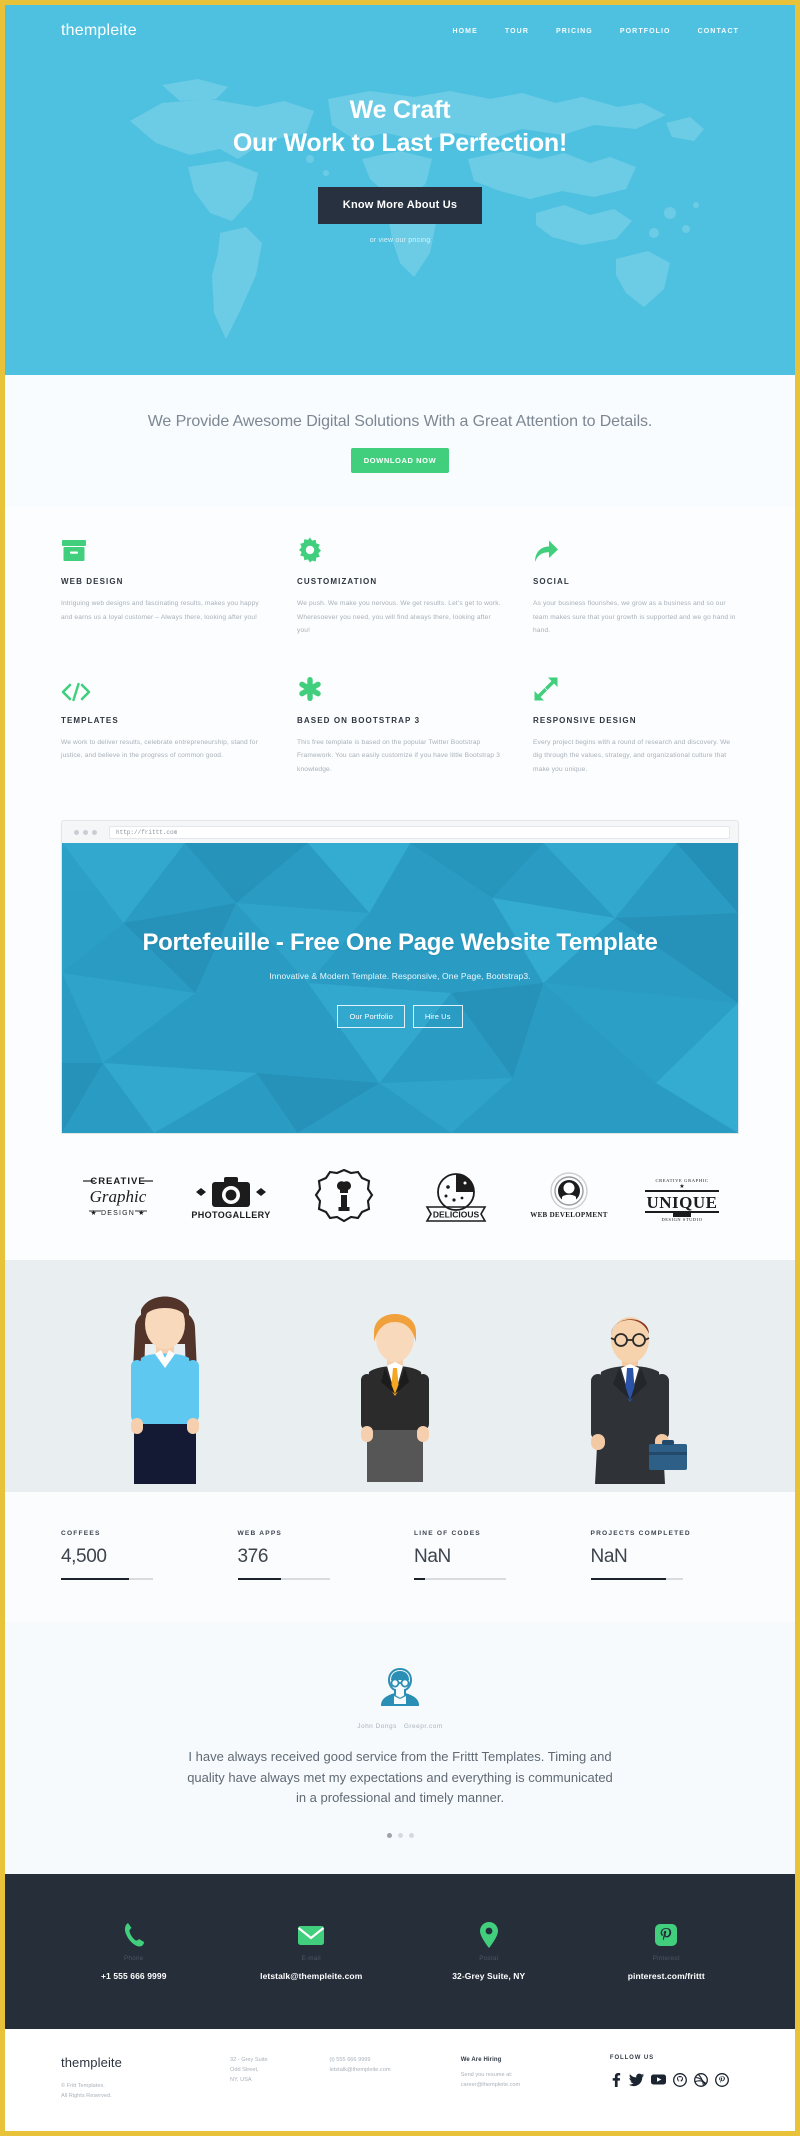 This screenshot has width=800, height=2154. Describe the element at coordinates (85, 832) in the screenshot. I see `browser-window-controls` at that location.